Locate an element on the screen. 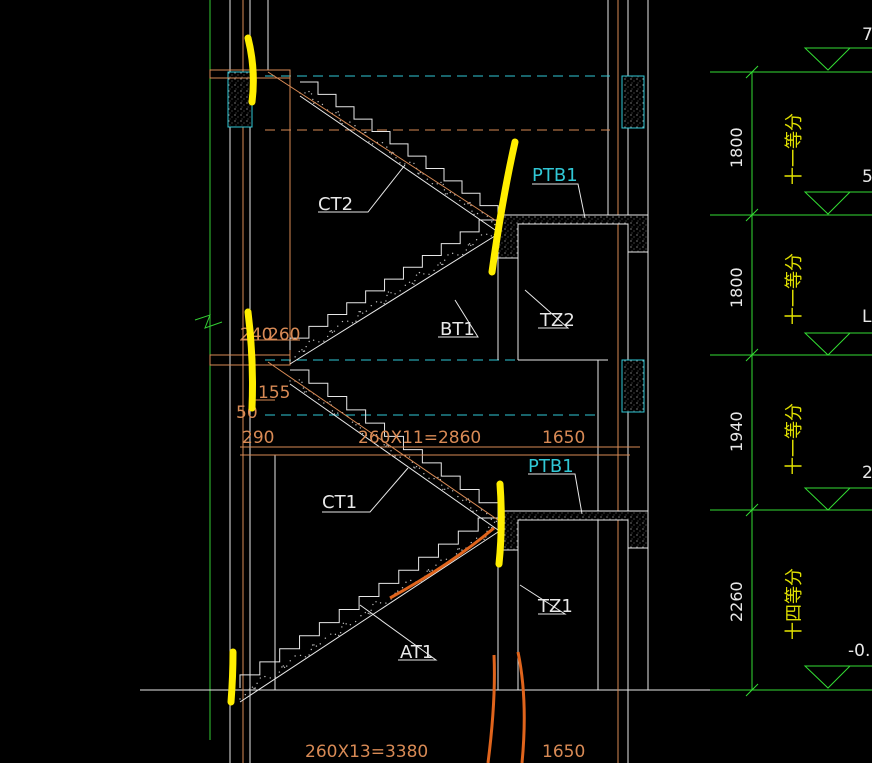 The height and width of the screenshot is (763, 872). dim-landing-upper: 1650 is located at coordinates (563, 438).